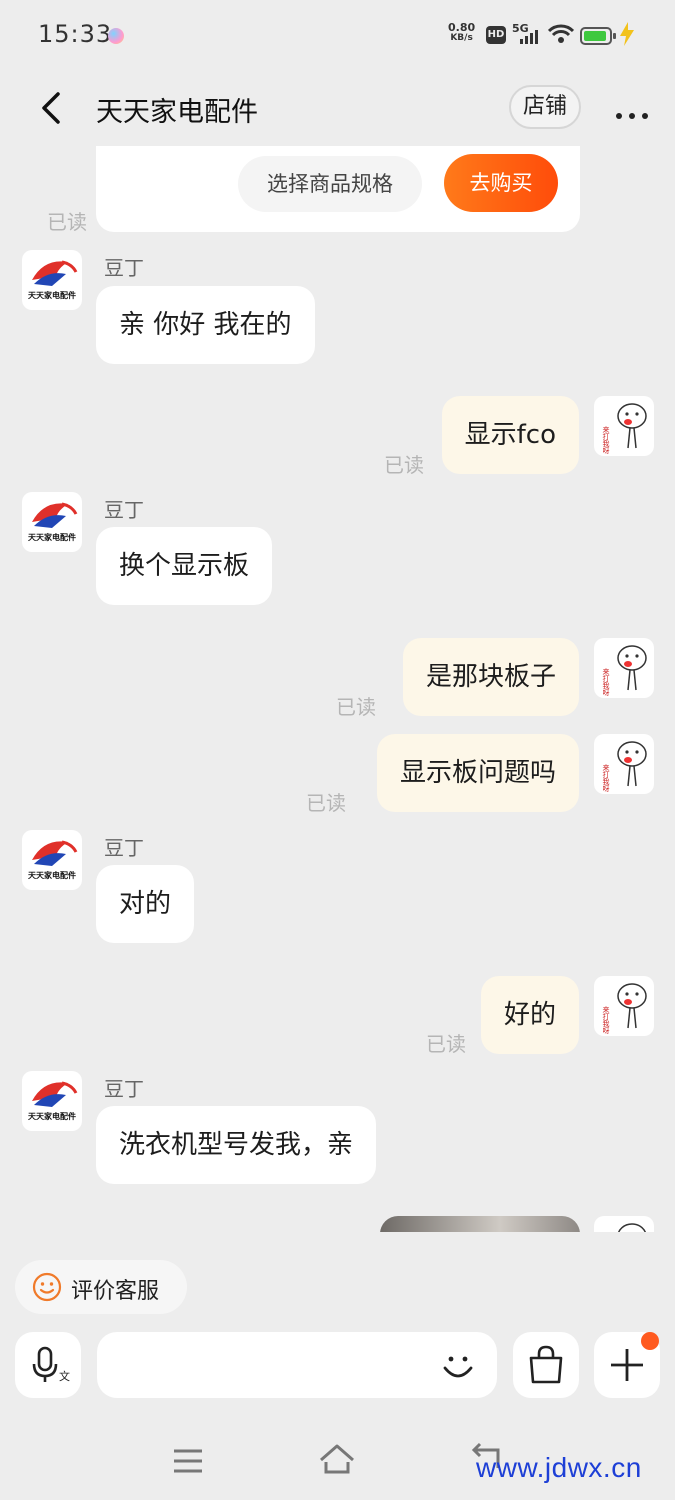  What do you see at coordinates (458, 1366) in the screenshot?
I see `emoji-icon` at bounding box center [458, 1366].